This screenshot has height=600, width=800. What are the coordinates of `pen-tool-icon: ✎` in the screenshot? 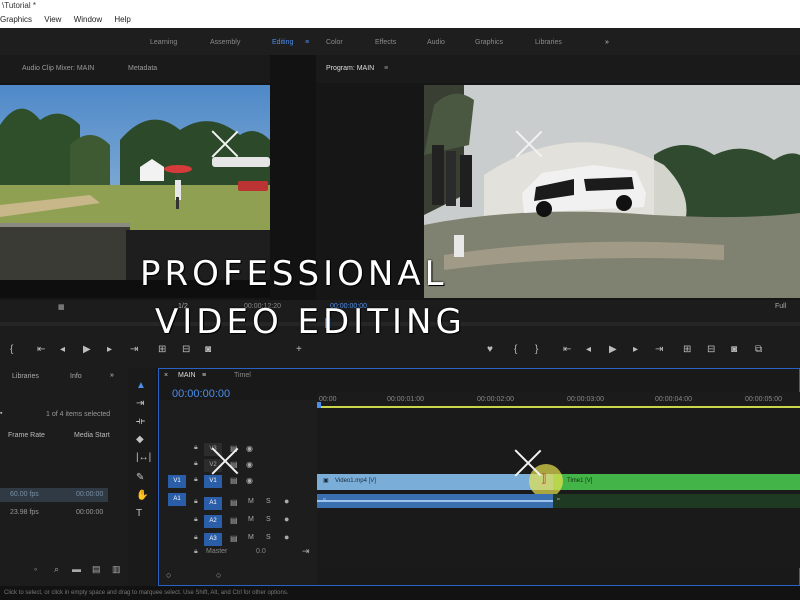 It's located at (140, 477).